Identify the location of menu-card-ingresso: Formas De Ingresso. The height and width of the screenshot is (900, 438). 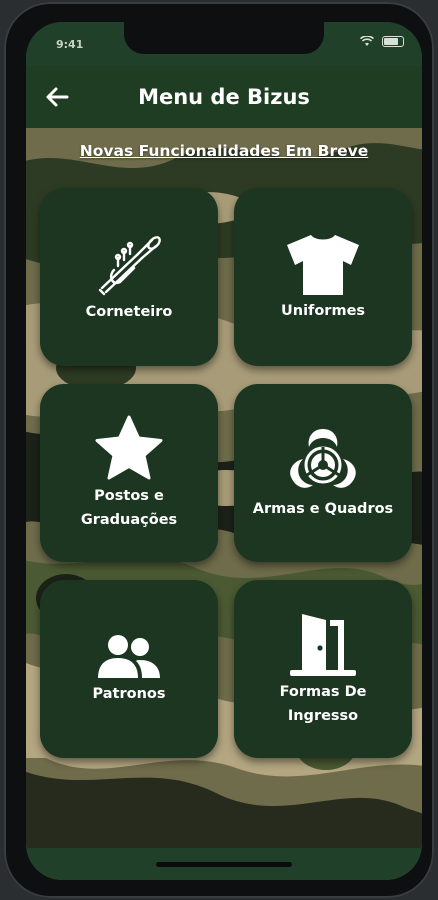
(323, 669).